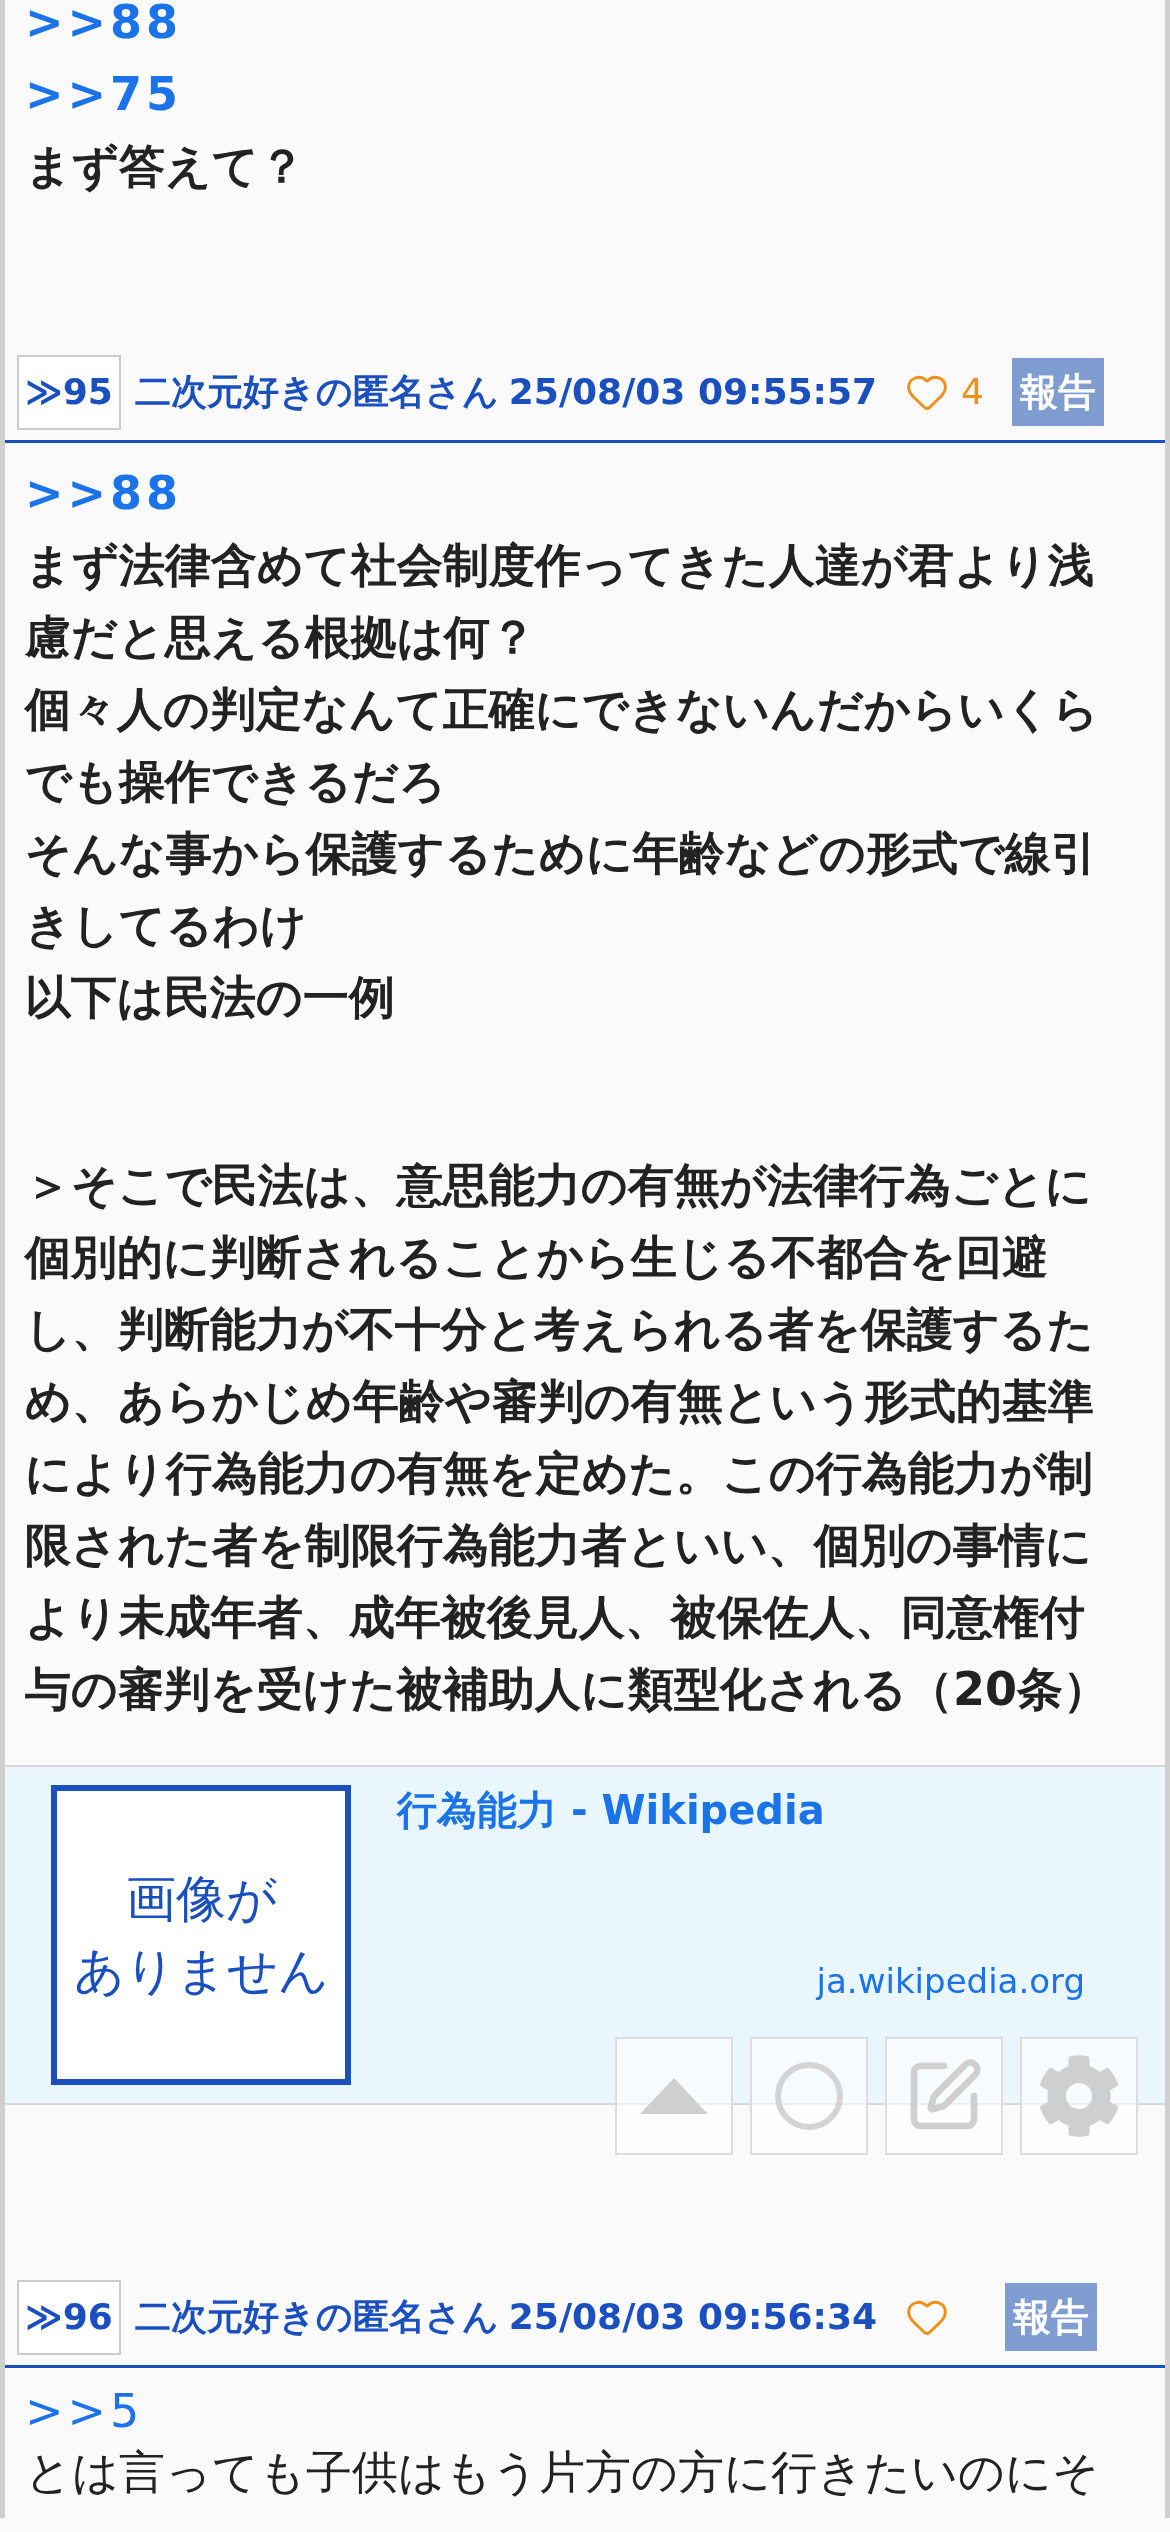  What do you see at coordinates (692, 392) in the screenshot?
I see `post-date: 25/08/03 09:55:57` at bounding box center [692, 392].